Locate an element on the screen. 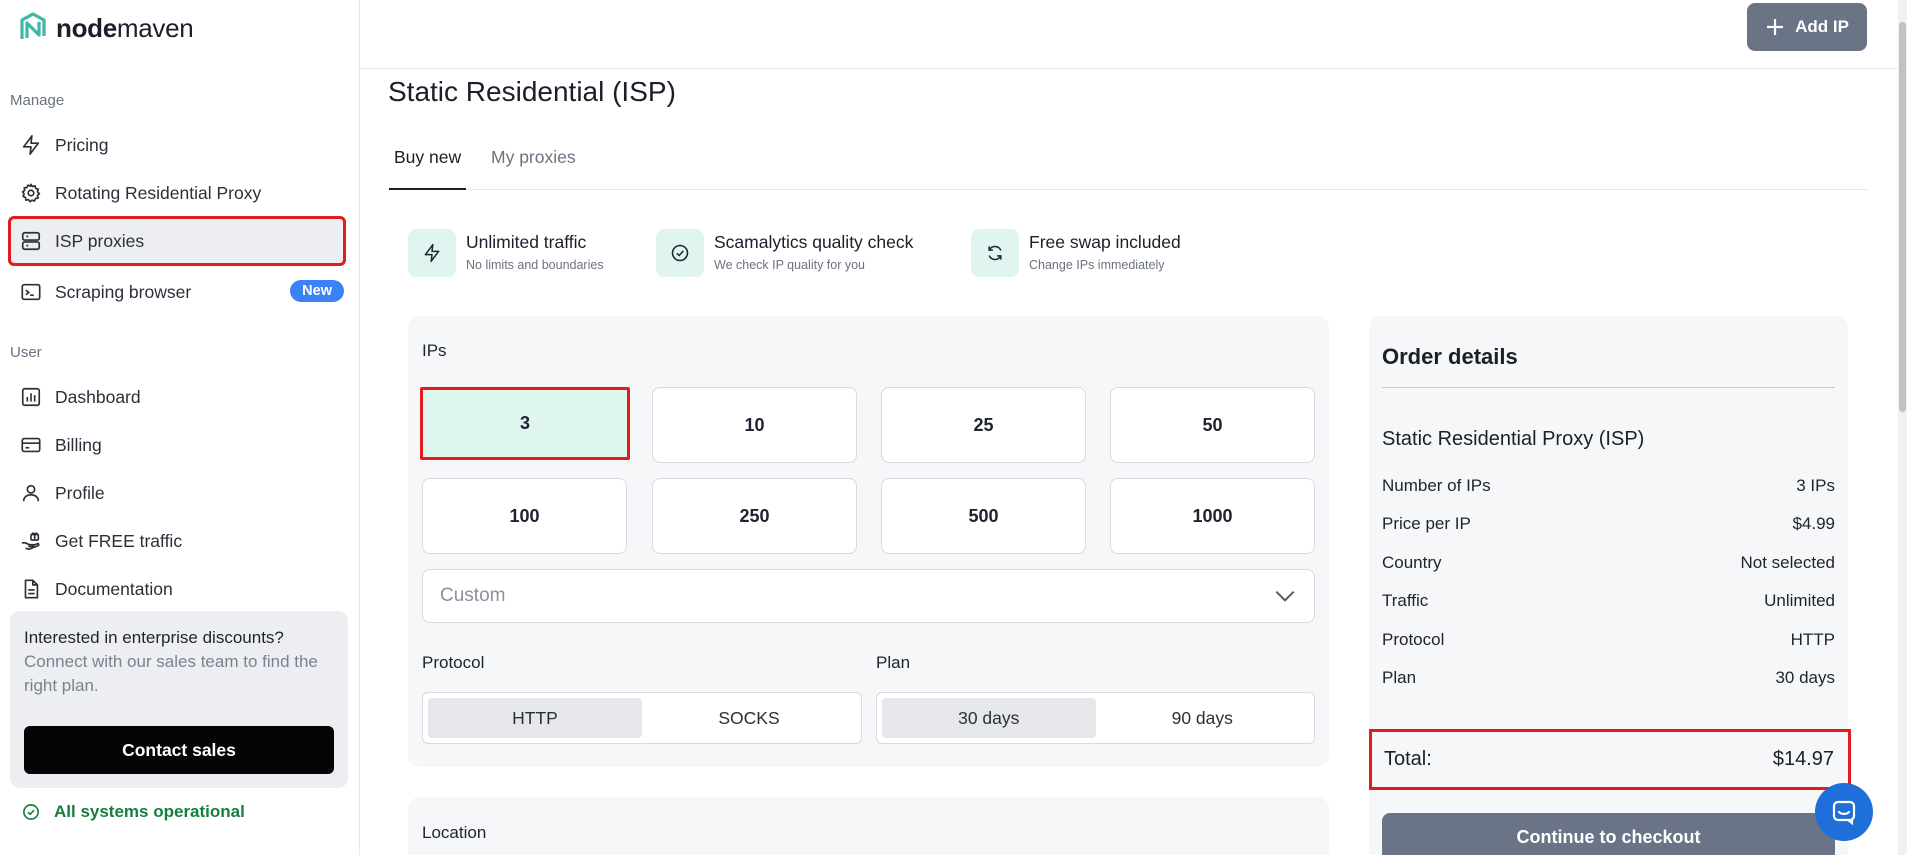 This screenshot has width=1907, height=855. system-status: All systems operational is located at coordinates (133, 812).